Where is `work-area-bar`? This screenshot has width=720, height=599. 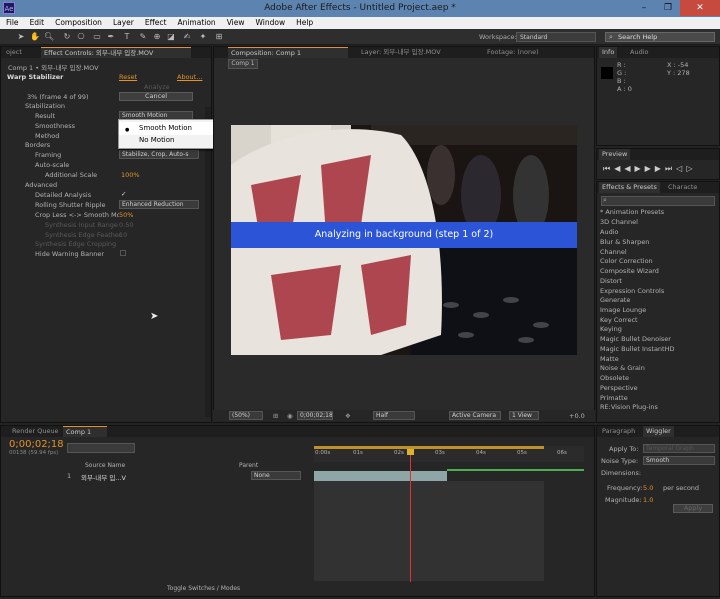
work-area-bar is located at coordinates (429, 447).